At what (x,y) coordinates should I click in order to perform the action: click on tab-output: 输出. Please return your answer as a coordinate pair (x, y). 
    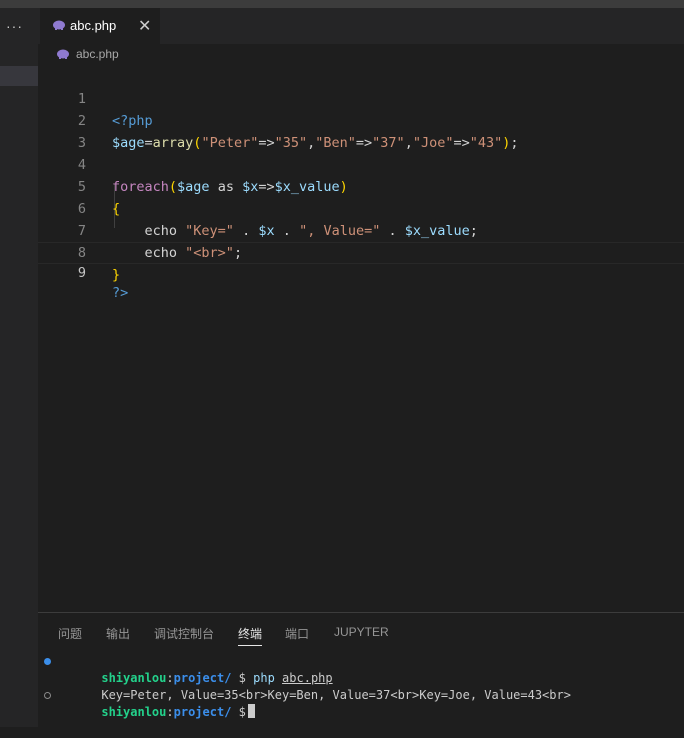
    Looking at the image, I should click on (118, 633).